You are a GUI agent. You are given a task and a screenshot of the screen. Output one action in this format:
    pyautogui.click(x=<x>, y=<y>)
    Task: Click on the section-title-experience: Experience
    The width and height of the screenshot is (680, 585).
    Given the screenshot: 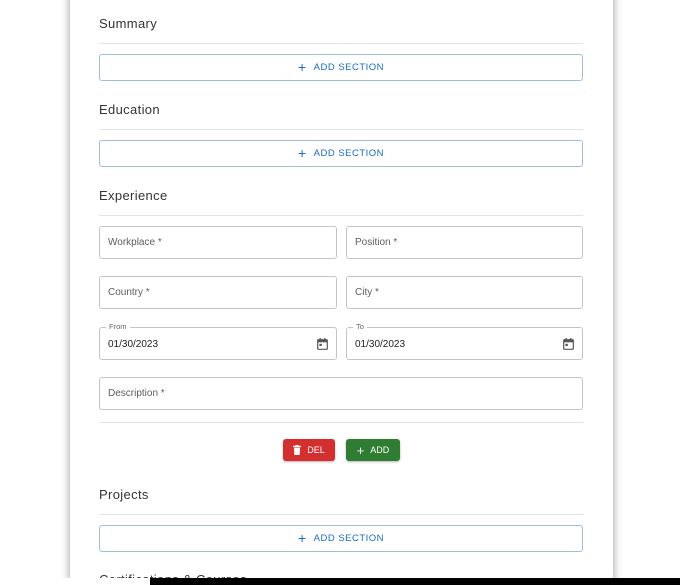 What is the action you would take?
    pyautogui.click(x=133, y=195)
    